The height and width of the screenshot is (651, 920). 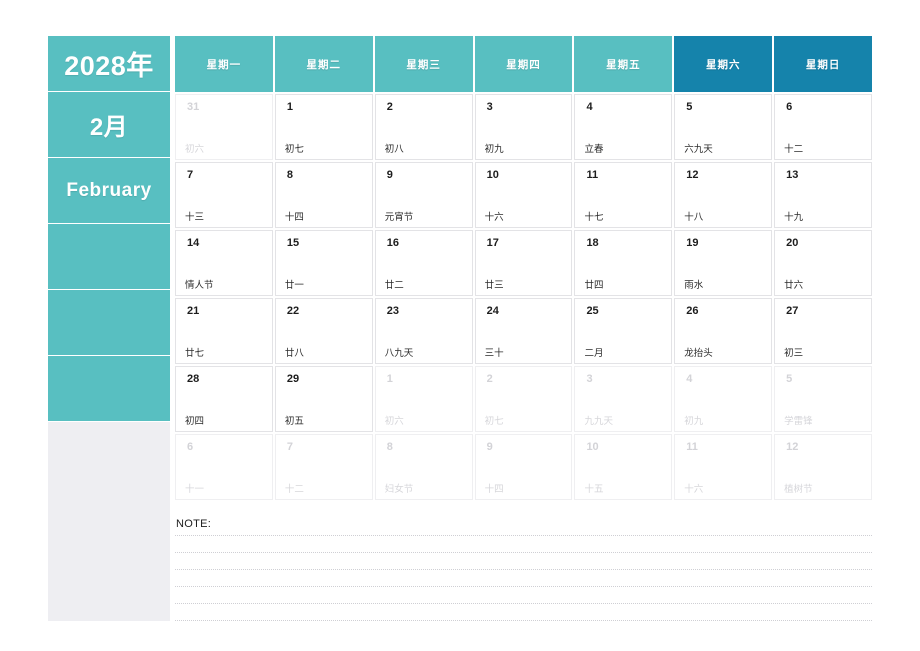 What do you see at coordinates (823, 331) in the screenshot?
I see `day-cell: 27 初三` at bounding box center [823, 331].